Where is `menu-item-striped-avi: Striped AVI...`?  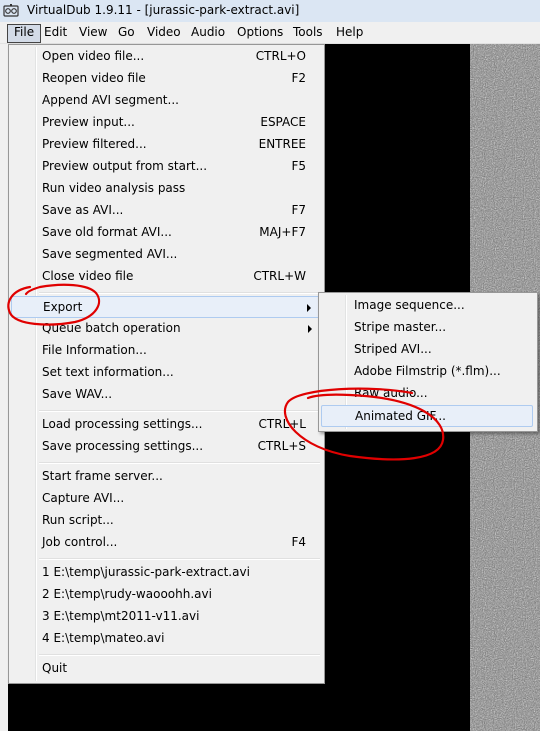
menu-item-striped-avi: Striped AVI... is located at coordinates (427, 350).